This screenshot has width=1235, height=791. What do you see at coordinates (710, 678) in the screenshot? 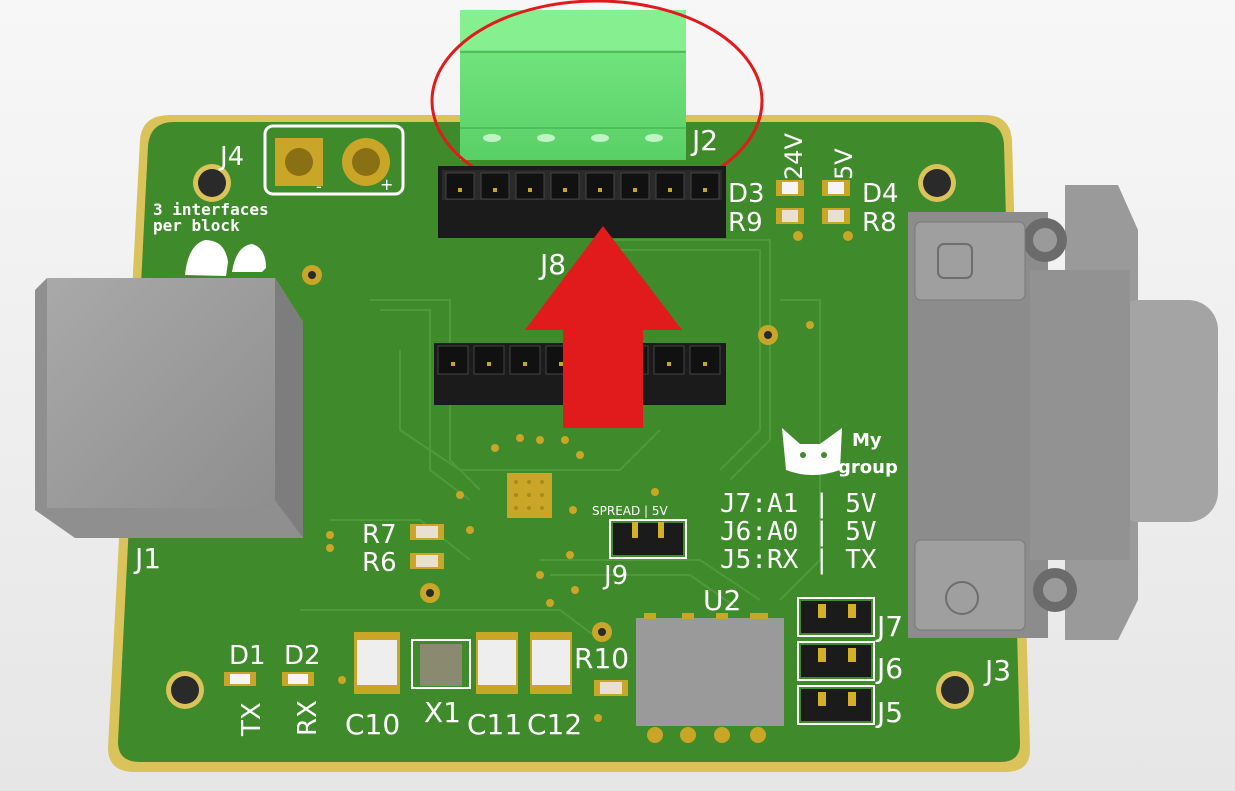
I see `u2-chip` at bounding box center [710, 678].